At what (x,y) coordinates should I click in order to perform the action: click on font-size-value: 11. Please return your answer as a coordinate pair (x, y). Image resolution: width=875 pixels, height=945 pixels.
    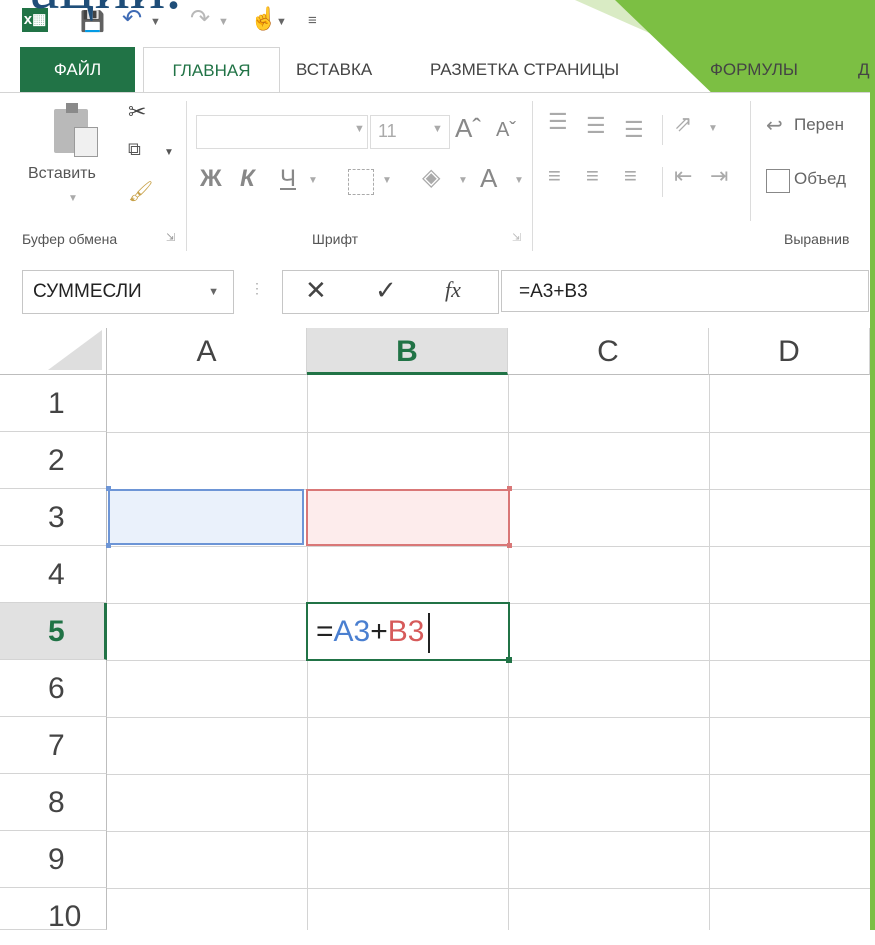
    Looking at the image, I should click on (387, 131).